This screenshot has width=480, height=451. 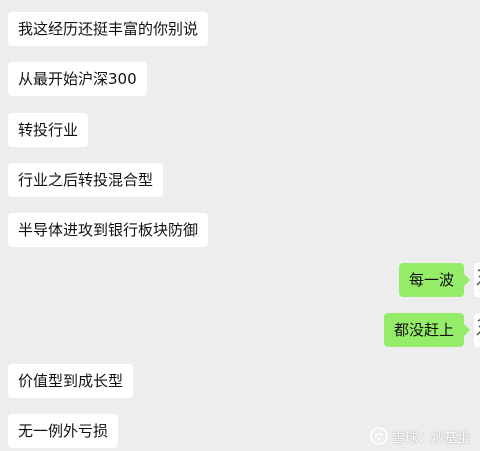 I want to click on message-bubble-left: 价值型到成长型, so click(x=71, y=381).